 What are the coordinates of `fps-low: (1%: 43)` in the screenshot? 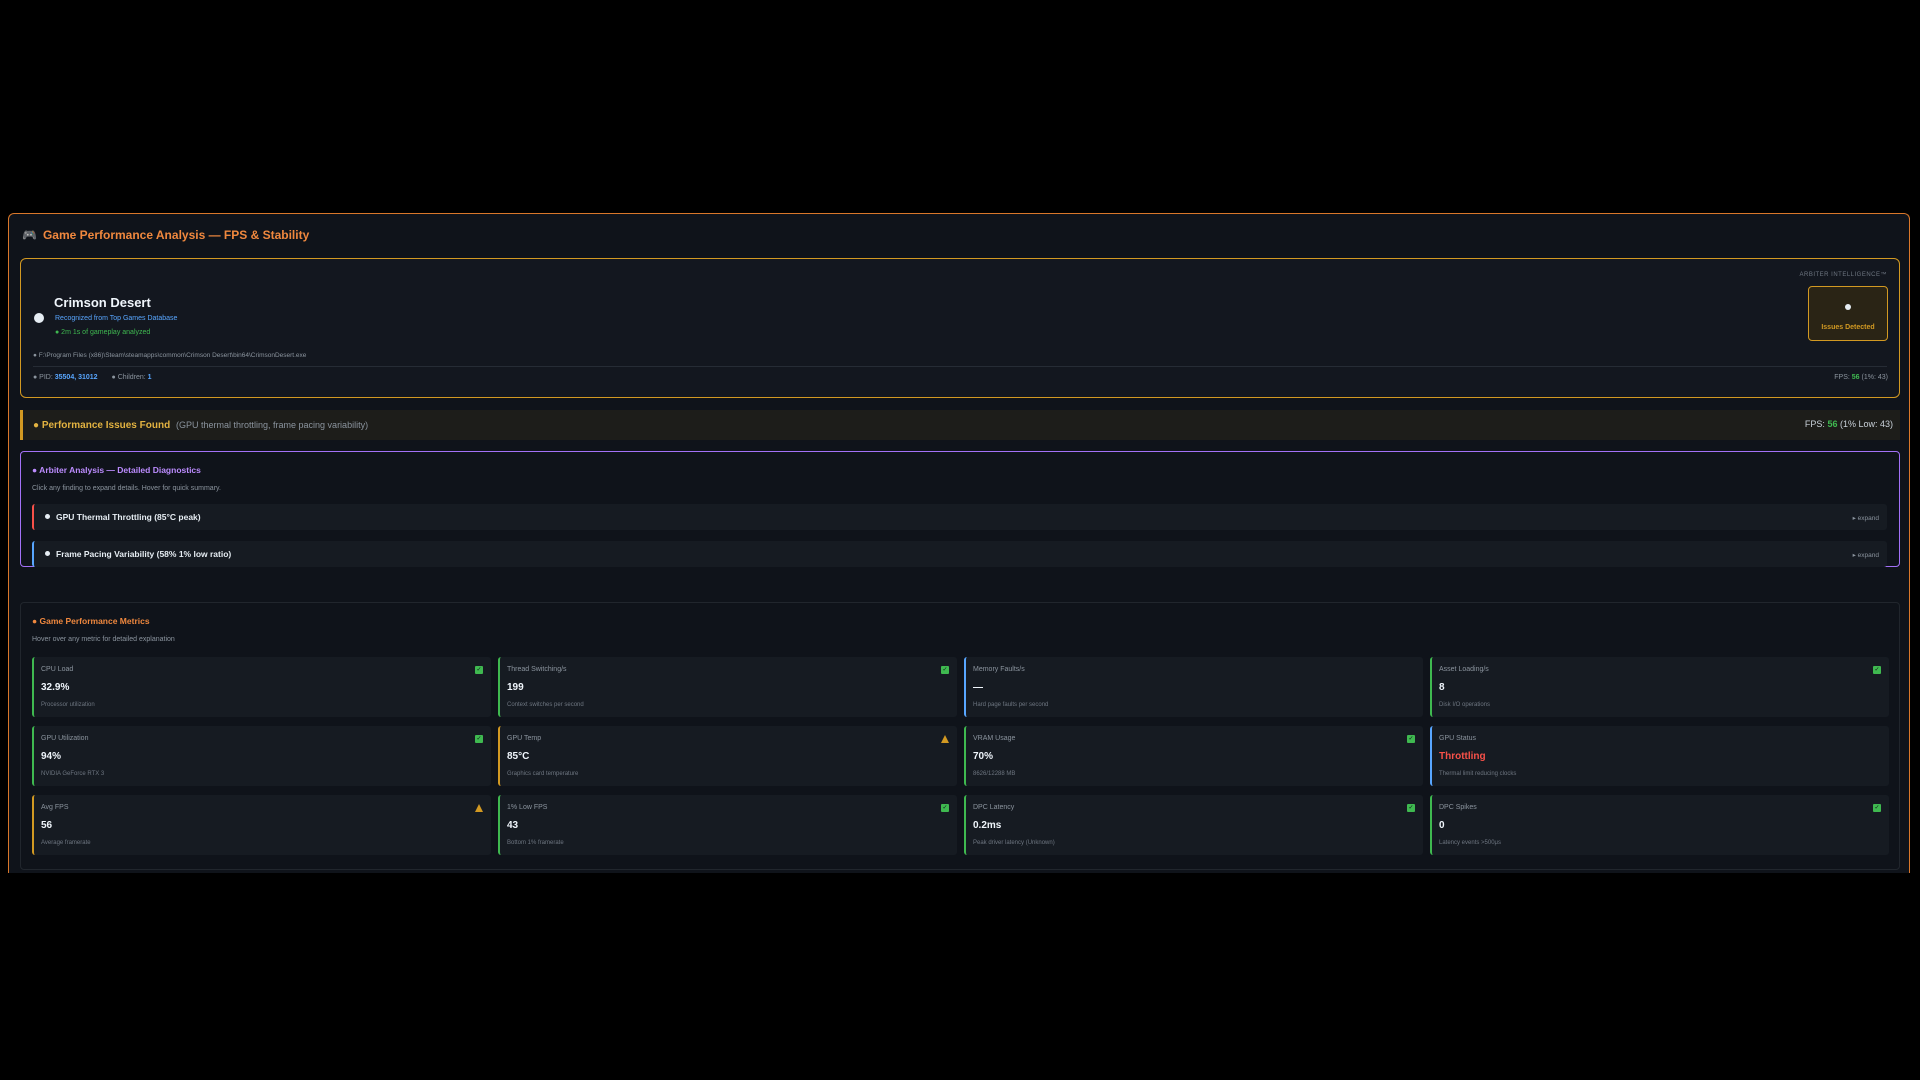 It's located at (1874, 377).